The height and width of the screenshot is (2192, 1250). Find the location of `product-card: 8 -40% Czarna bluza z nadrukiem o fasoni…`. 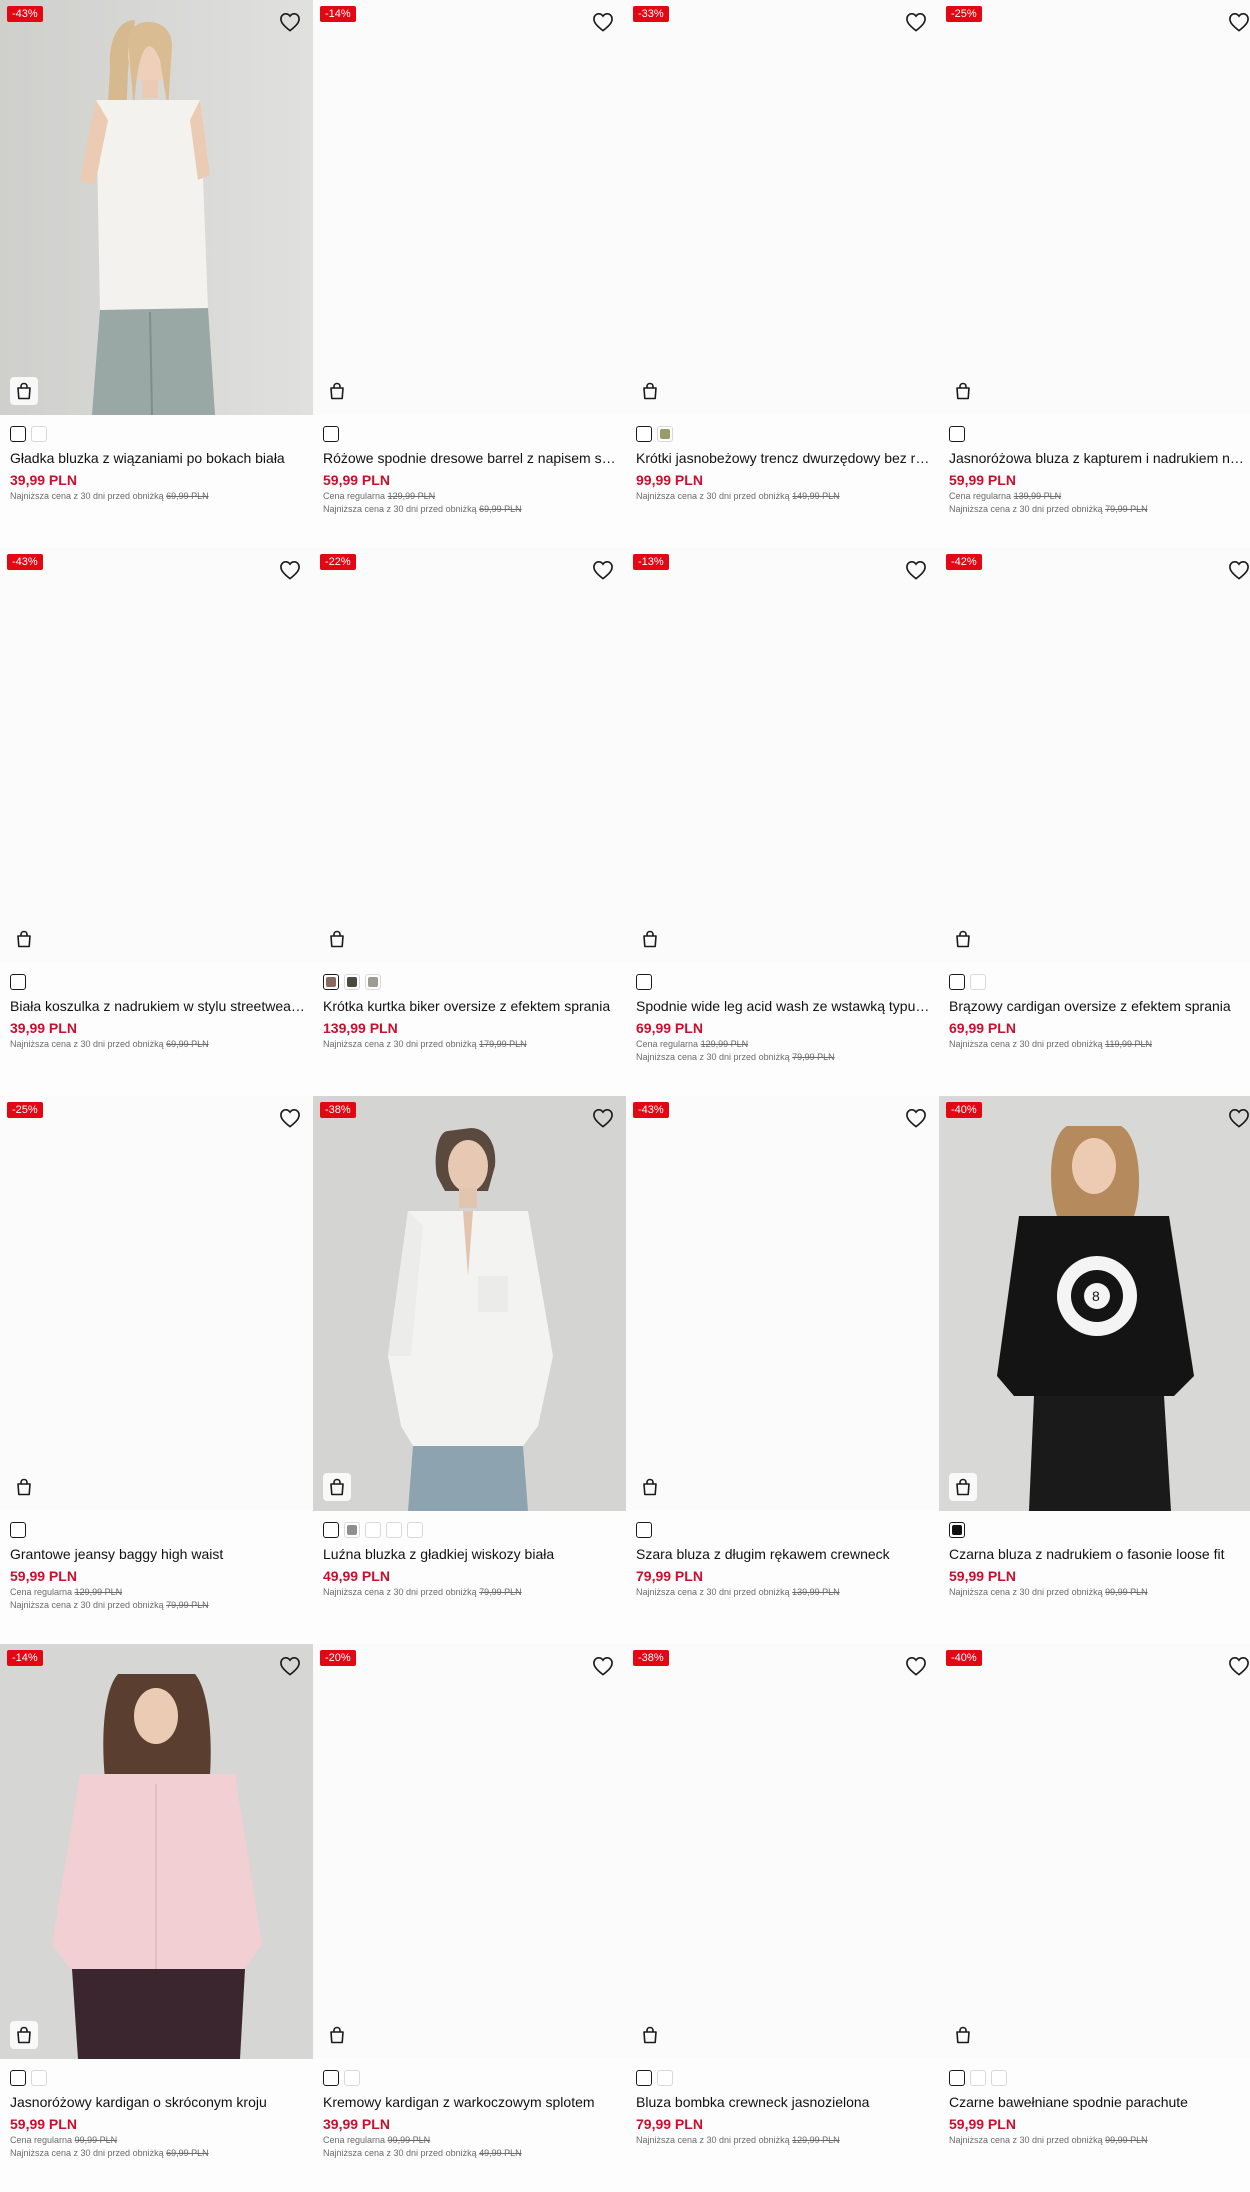

product-card: 8 -40% Czarna bluza z nadrukiem o fasoni… is located at coordinates (1094, 1370).